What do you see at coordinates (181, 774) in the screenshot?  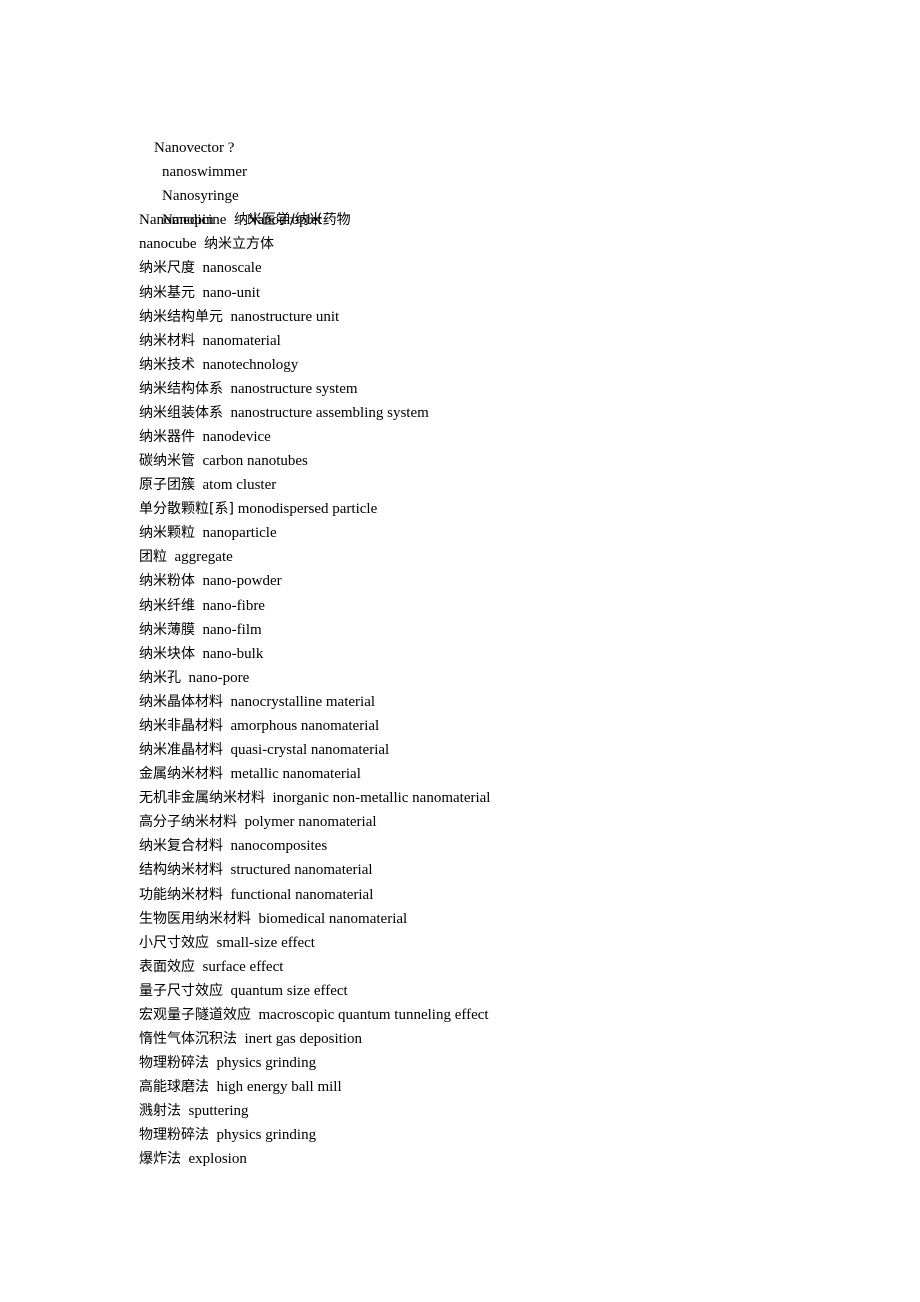 I see `term-chinese: 金属纳米材料` at bounding box center [181, 774].